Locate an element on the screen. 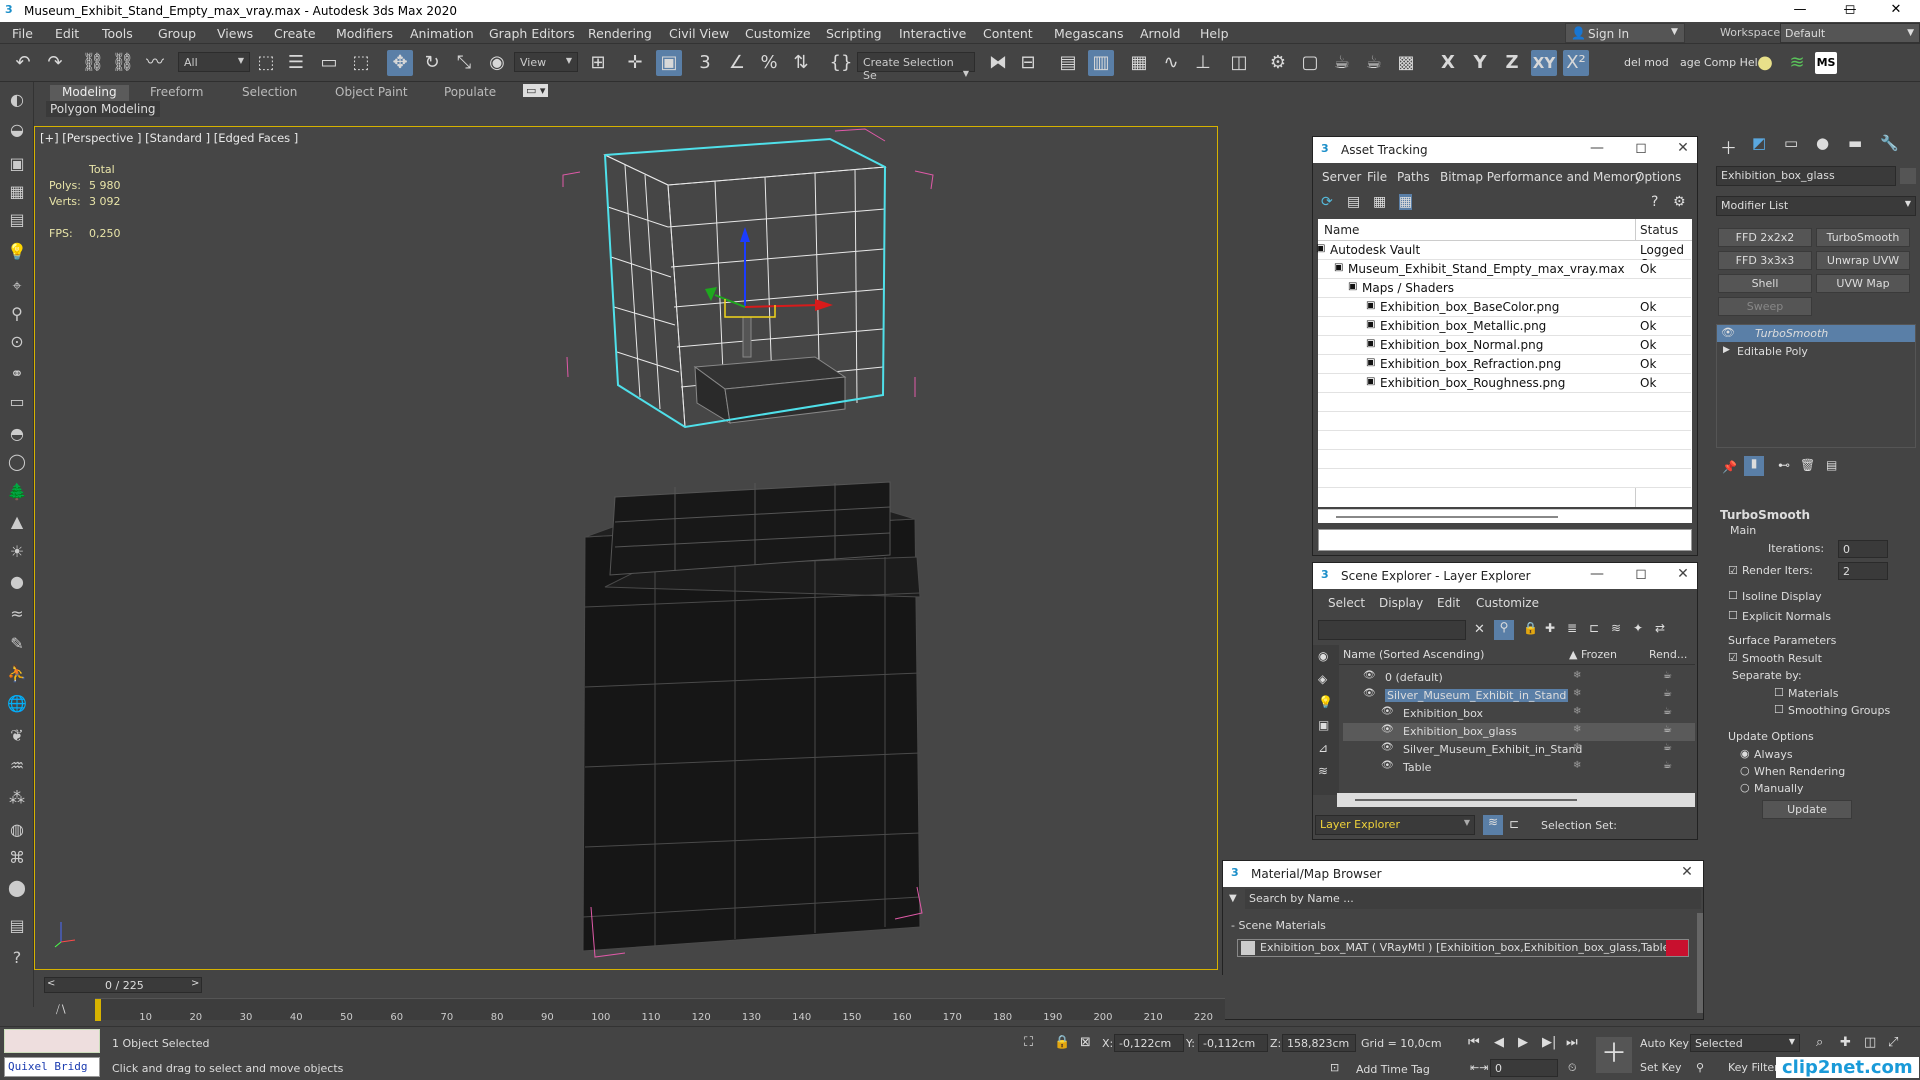  rendered-frame-window-icon: ▢ is located at coordinates (1310, 63).